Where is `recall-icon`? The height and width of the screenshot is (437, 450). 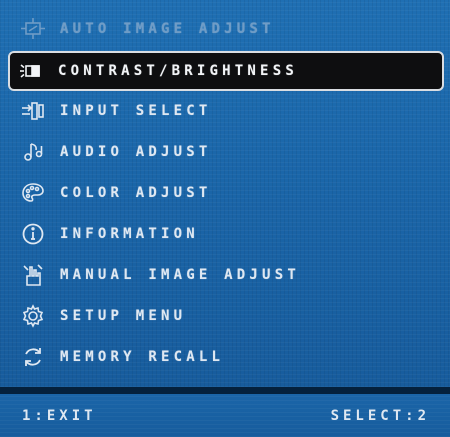 recall-icon is located at coordinates (33, 357).